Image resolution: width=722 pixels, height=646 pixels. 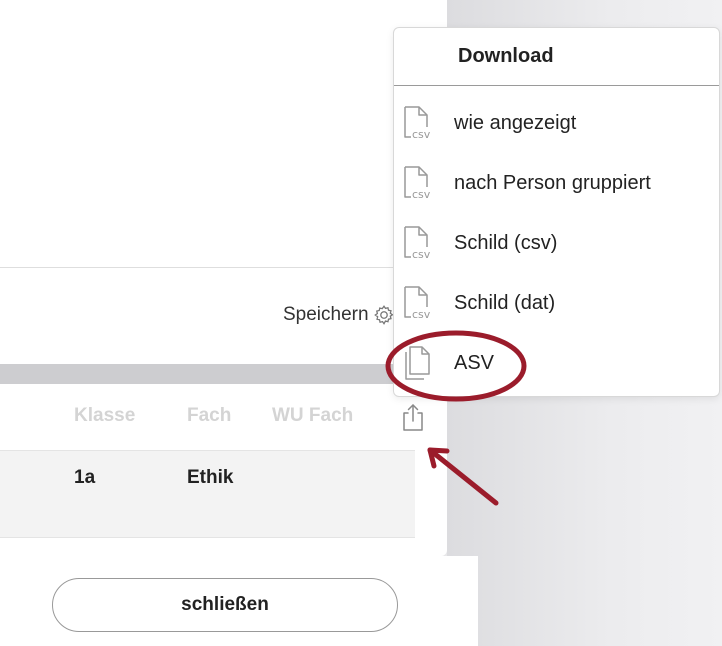 I want to click on export-icon, so click(x=413, y=417).